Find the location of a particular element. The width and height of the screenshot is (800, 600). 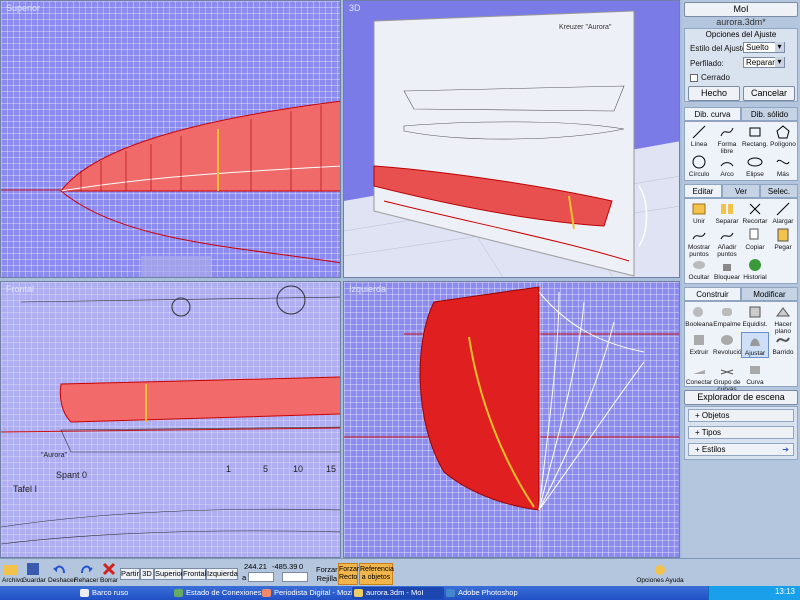

history-icon is located at coordinates (755, 265).